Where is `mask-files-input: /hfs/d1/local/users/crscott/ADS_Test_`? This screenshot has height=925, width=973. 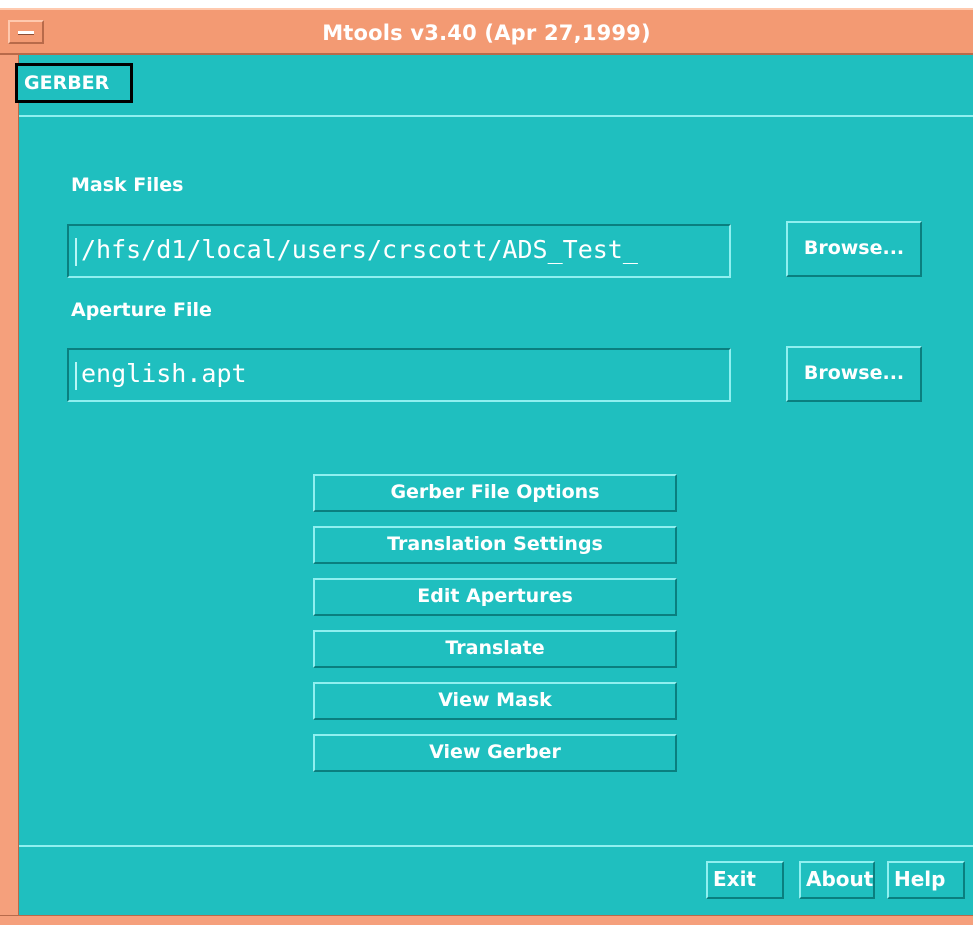 mask-files-input: /hfs/d1/local/users/crscott/ADS_Test_ is located at coordinates (399, 251).